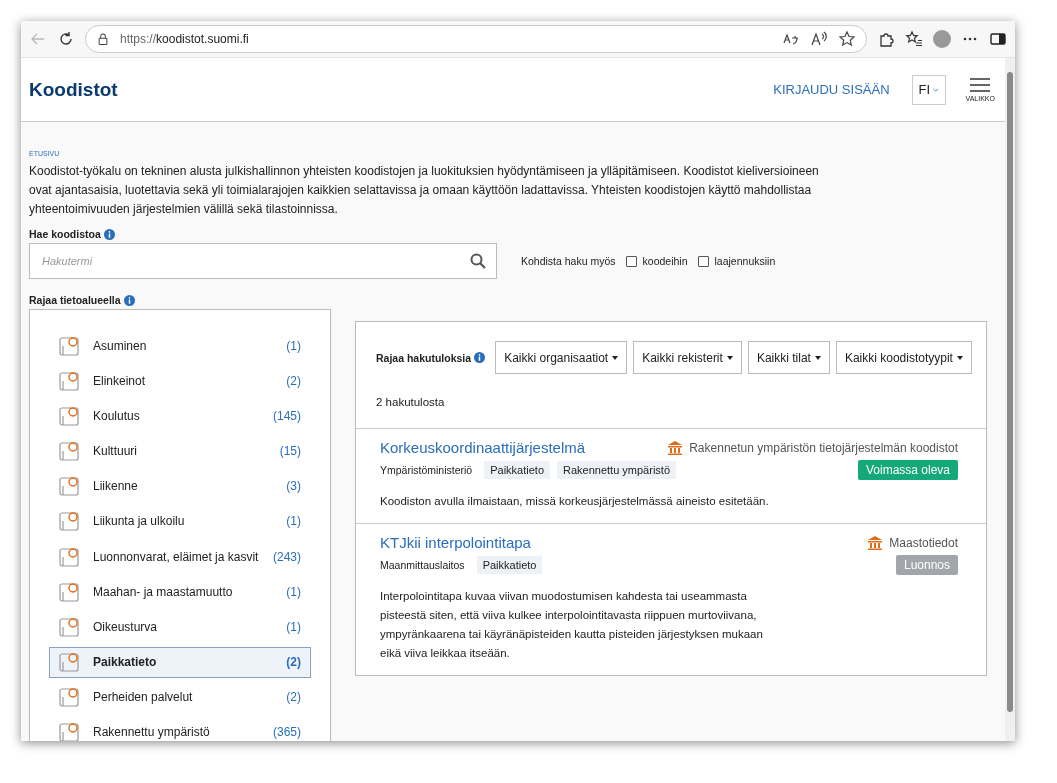 This screenshot has height=783, width=1057. What do you see at coordinates (287, 732) in the screenshot?
I see `domain-count: (365)` at bounding box center [287, 732].